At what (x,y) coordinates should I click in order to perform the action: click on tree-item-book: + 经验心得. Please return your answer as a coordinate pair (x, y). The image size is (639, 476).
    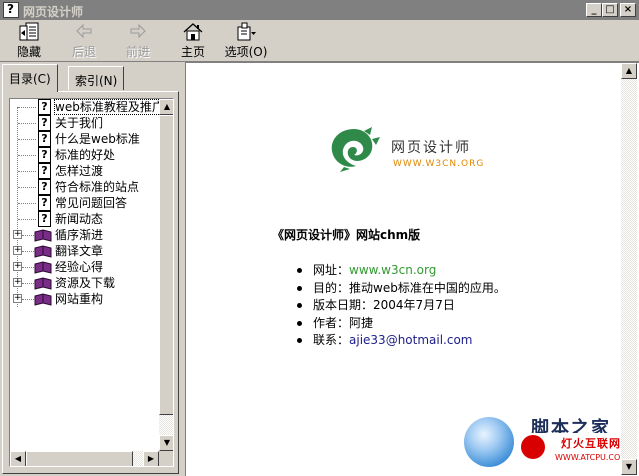
    Looking at the image, I should click on (84, 267).